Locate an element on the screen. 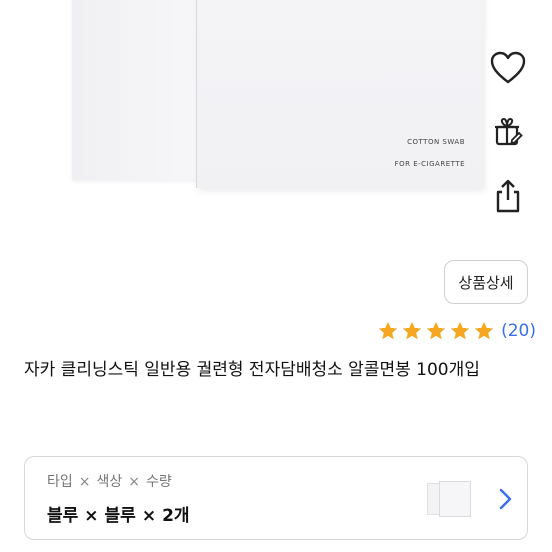  option-value-color: 블루 is located at coordinates (120, 516).